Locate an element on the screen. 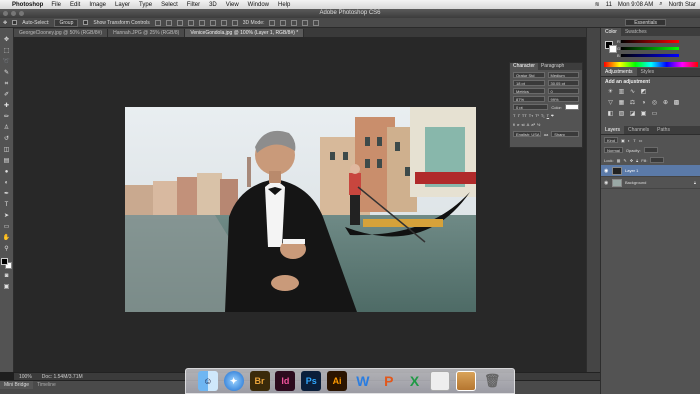 Image resolution: width=700 pixels, height=394 pixels. menu-filter: Filter is located at coordinates (193, 5).